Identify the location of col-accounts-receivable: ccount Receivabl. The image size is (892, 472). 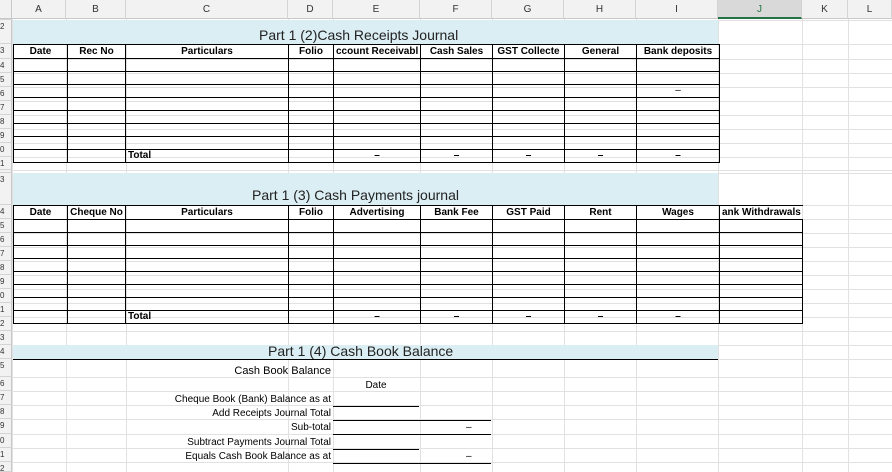
(377, 51).